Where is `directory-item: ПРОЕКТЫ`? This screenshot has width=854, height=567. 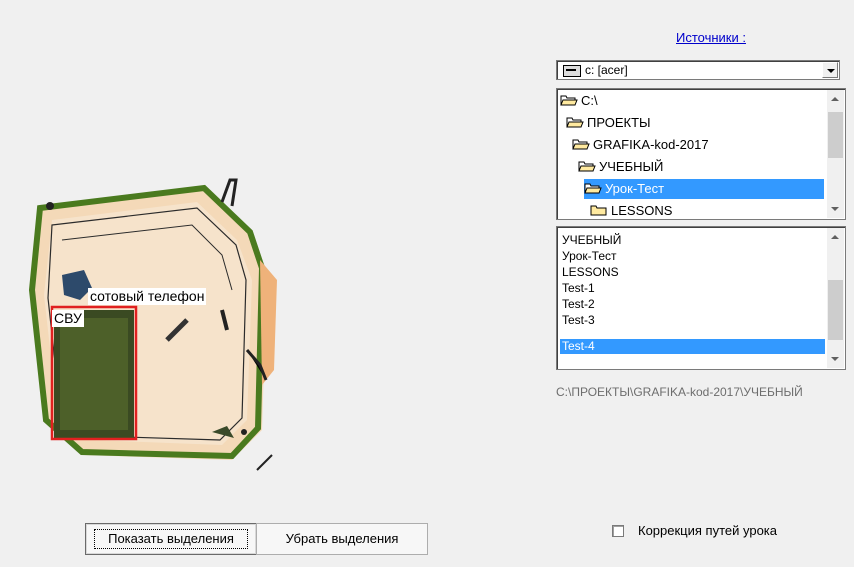 directory-item: ПРОЕКТЫ is located at coordinates (608, 123).